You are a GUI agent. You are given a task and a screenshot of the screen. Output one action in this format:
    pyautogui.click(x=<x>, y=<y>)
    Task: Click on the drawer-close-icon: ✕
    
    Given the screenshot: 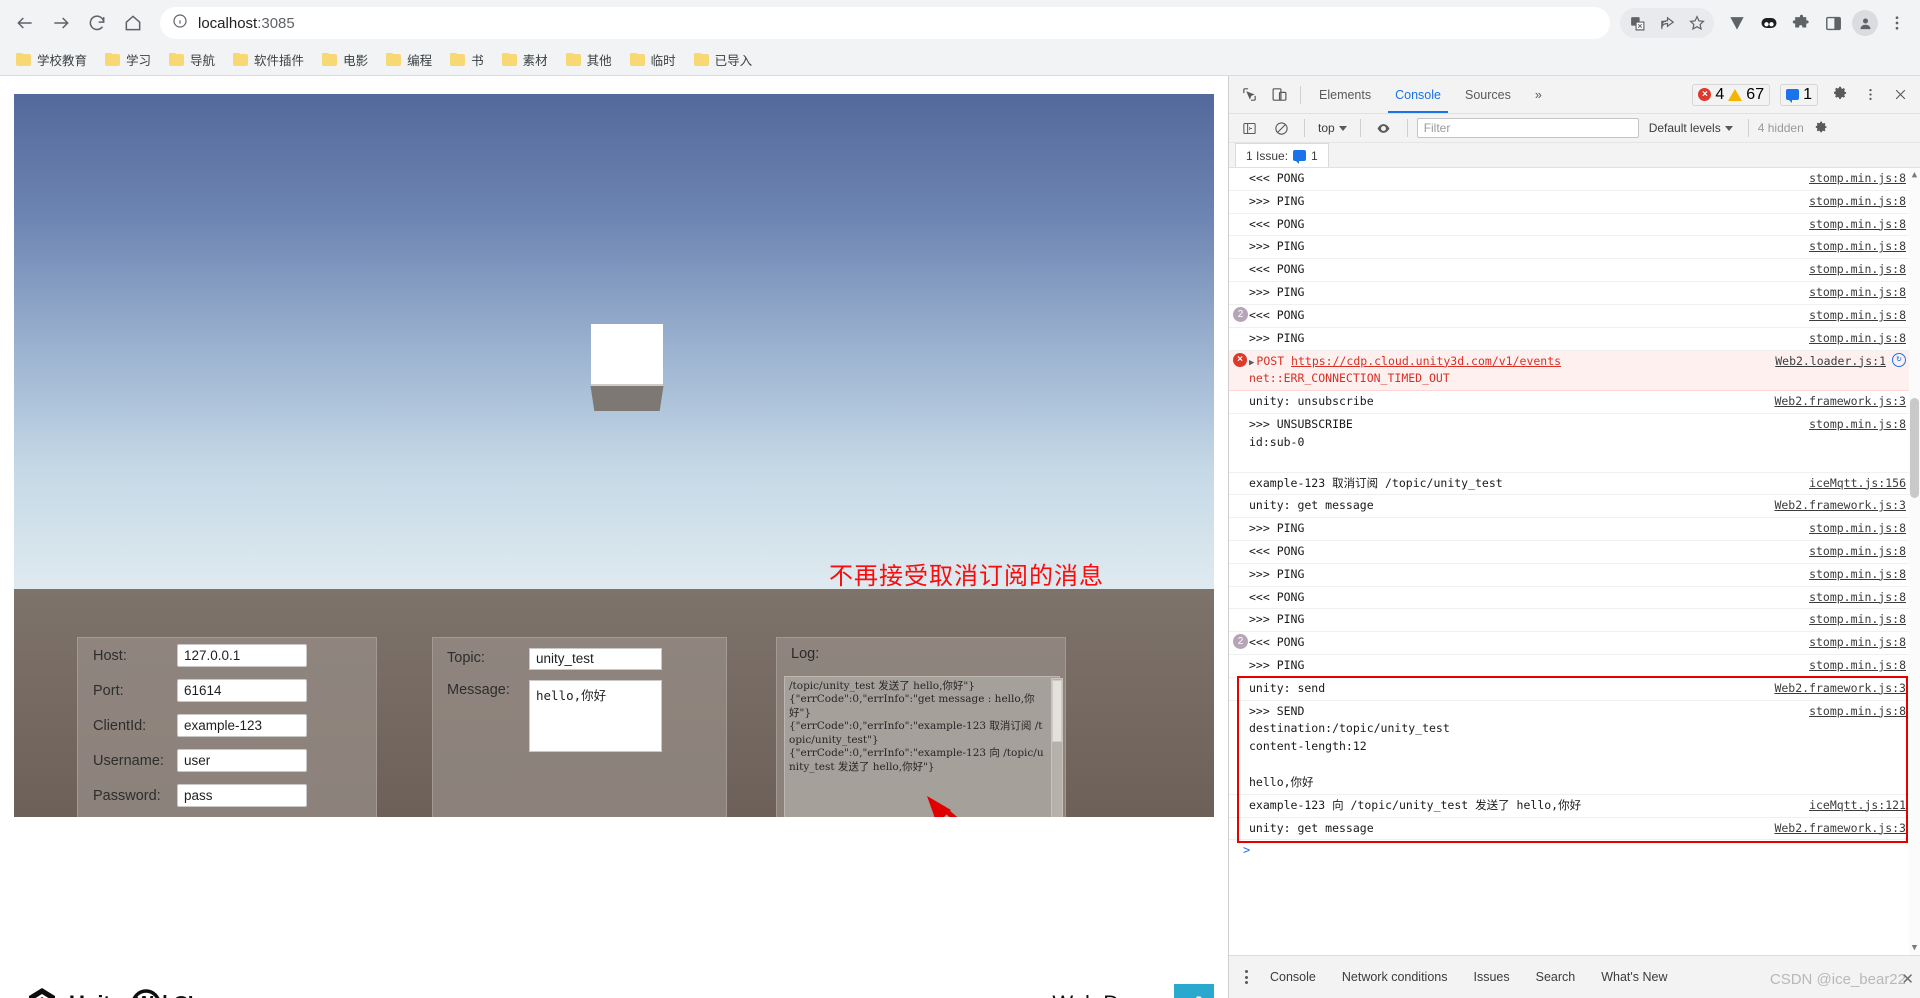 What is the action you would take?
    pyautogui.click(x=1907, y=979)
    